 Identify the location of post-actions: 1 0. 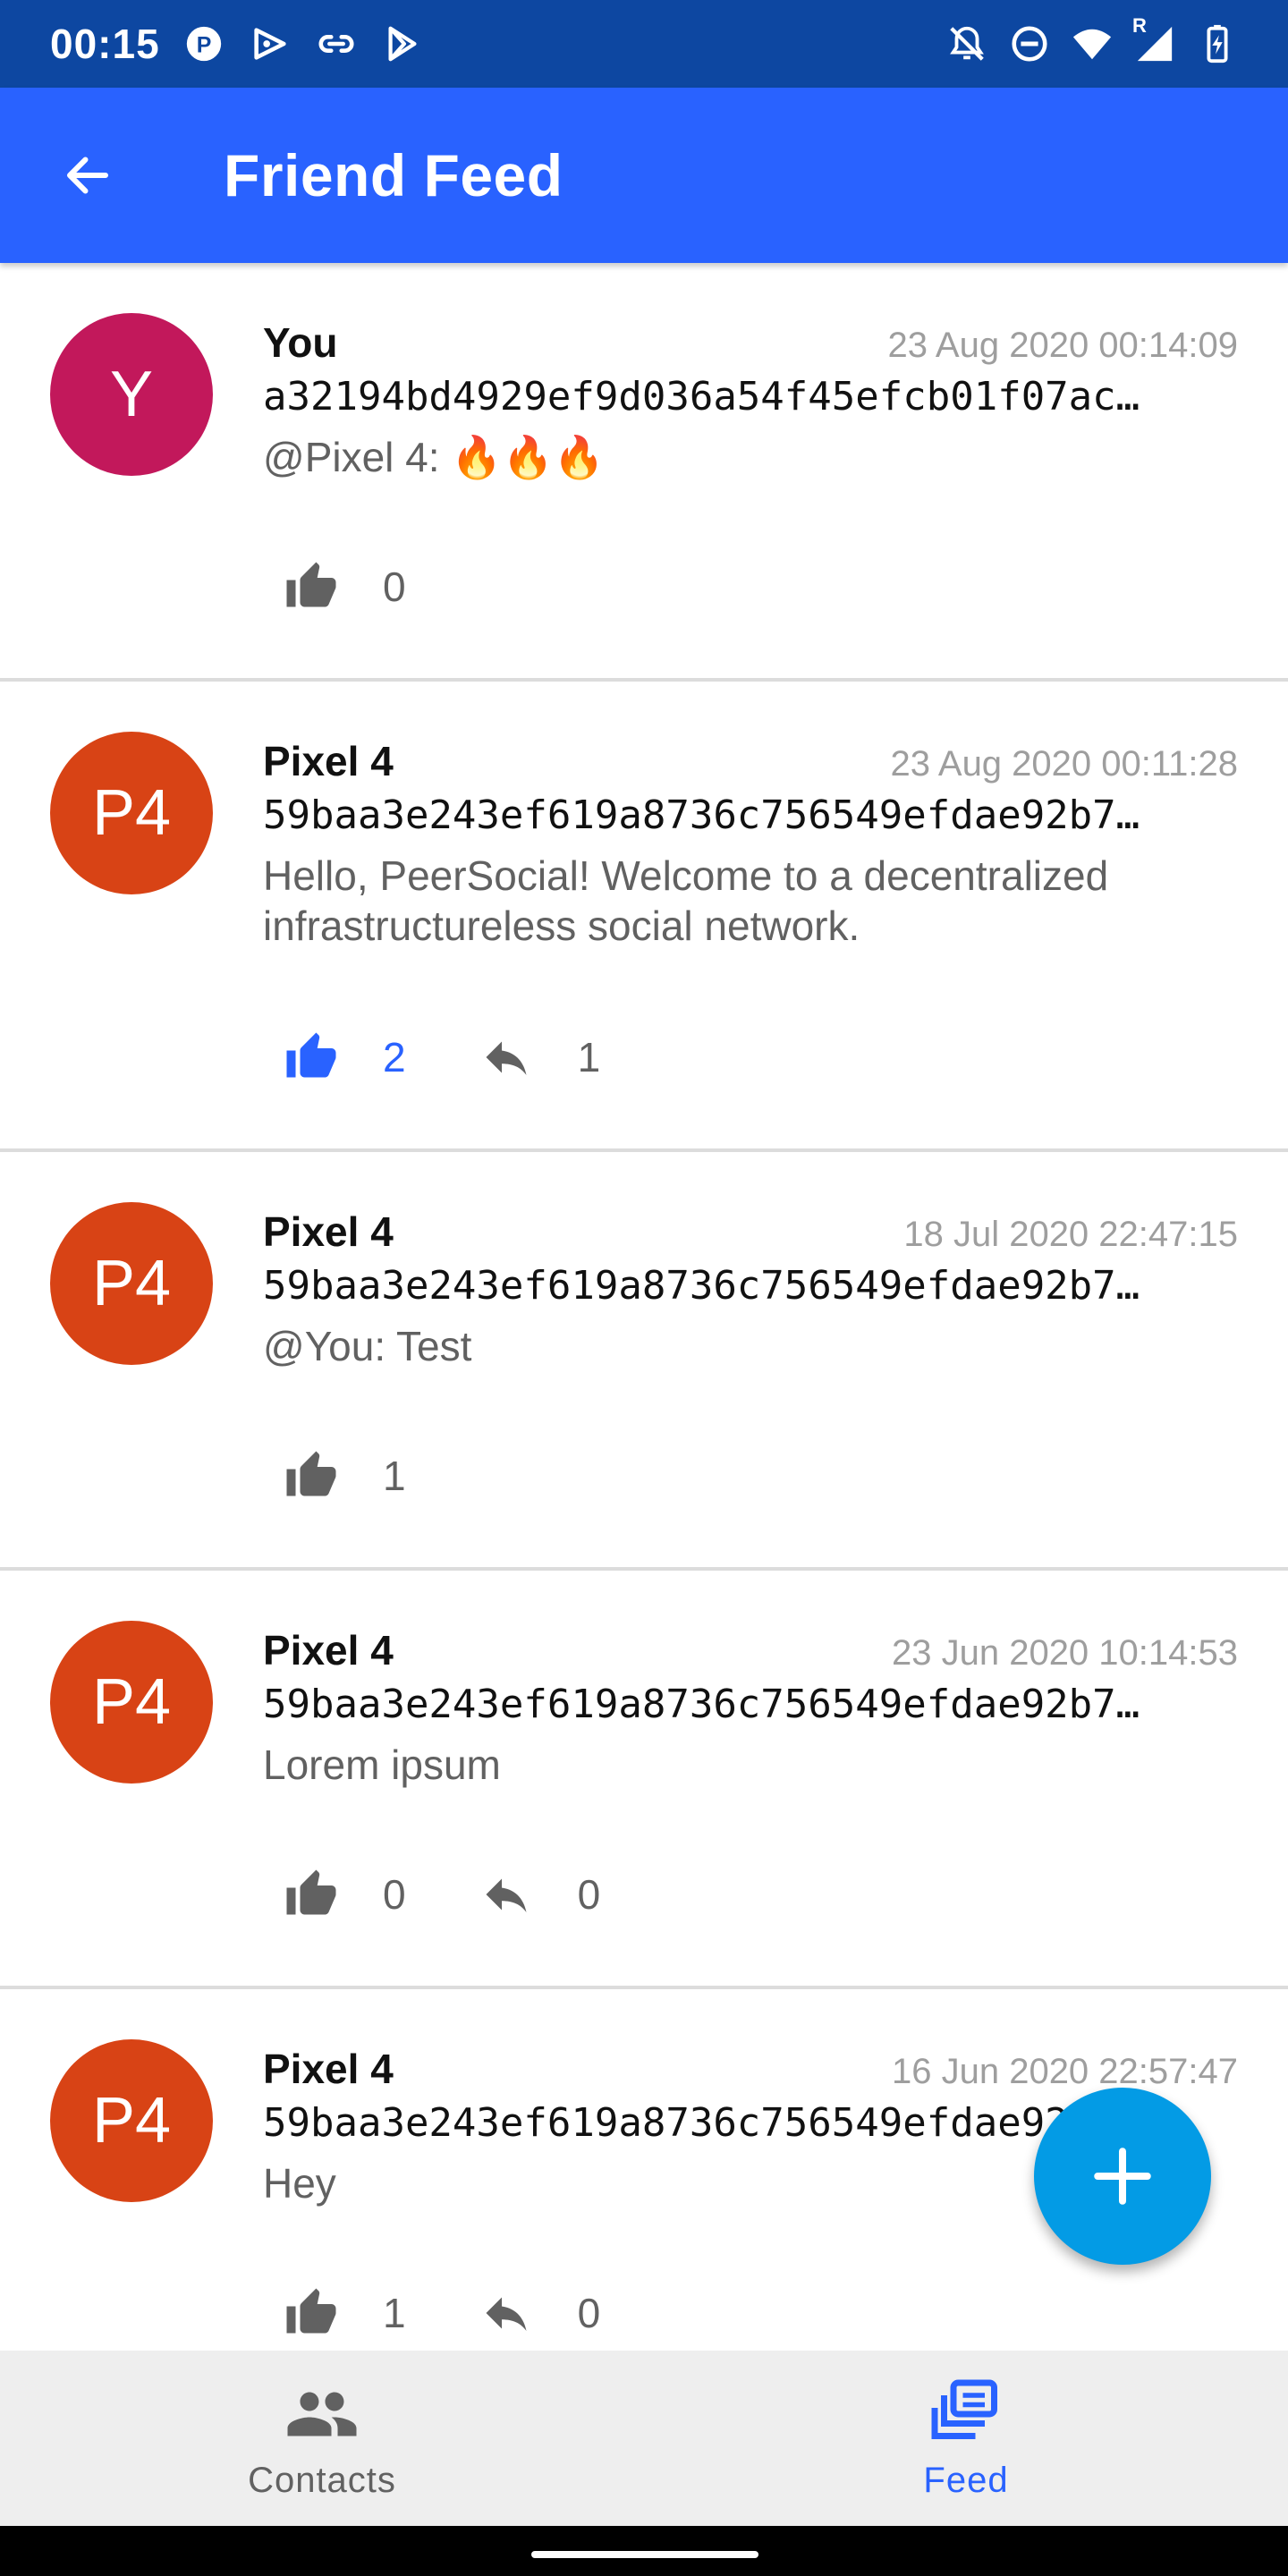
(479, 2313).